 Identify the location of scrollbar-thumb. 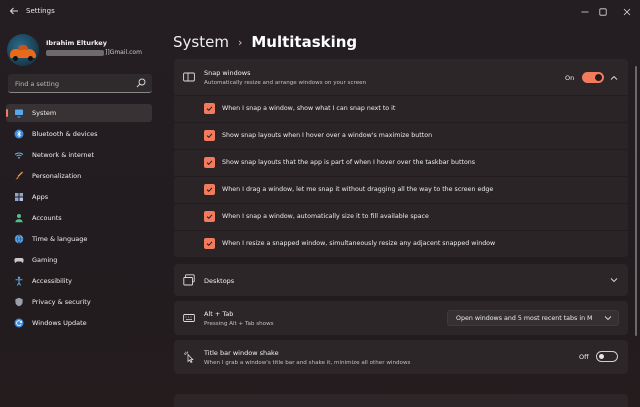
(636, 201).